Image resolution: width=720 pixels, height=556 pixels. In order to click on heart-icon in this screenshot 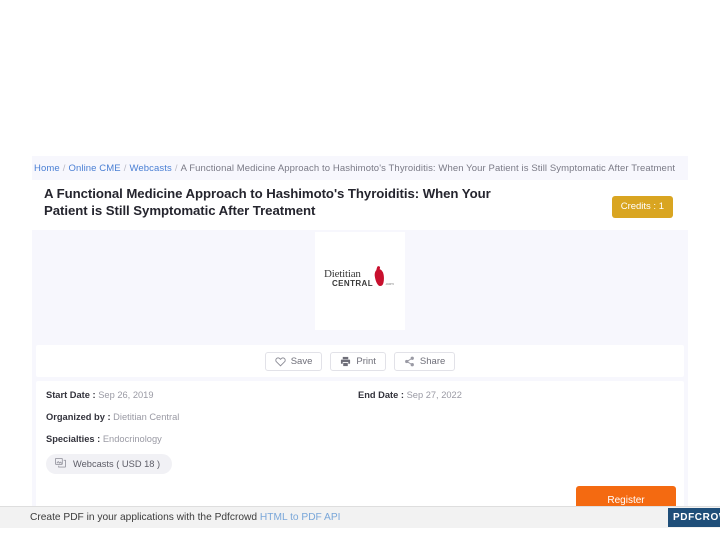, I will do `click(280, 361)`.